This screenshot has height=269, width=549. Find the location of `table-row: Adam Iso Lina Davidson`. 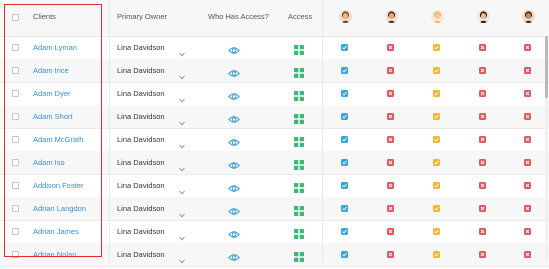

table-row: Adam Iso Lina Davidson is located at coordinates (274, 163).